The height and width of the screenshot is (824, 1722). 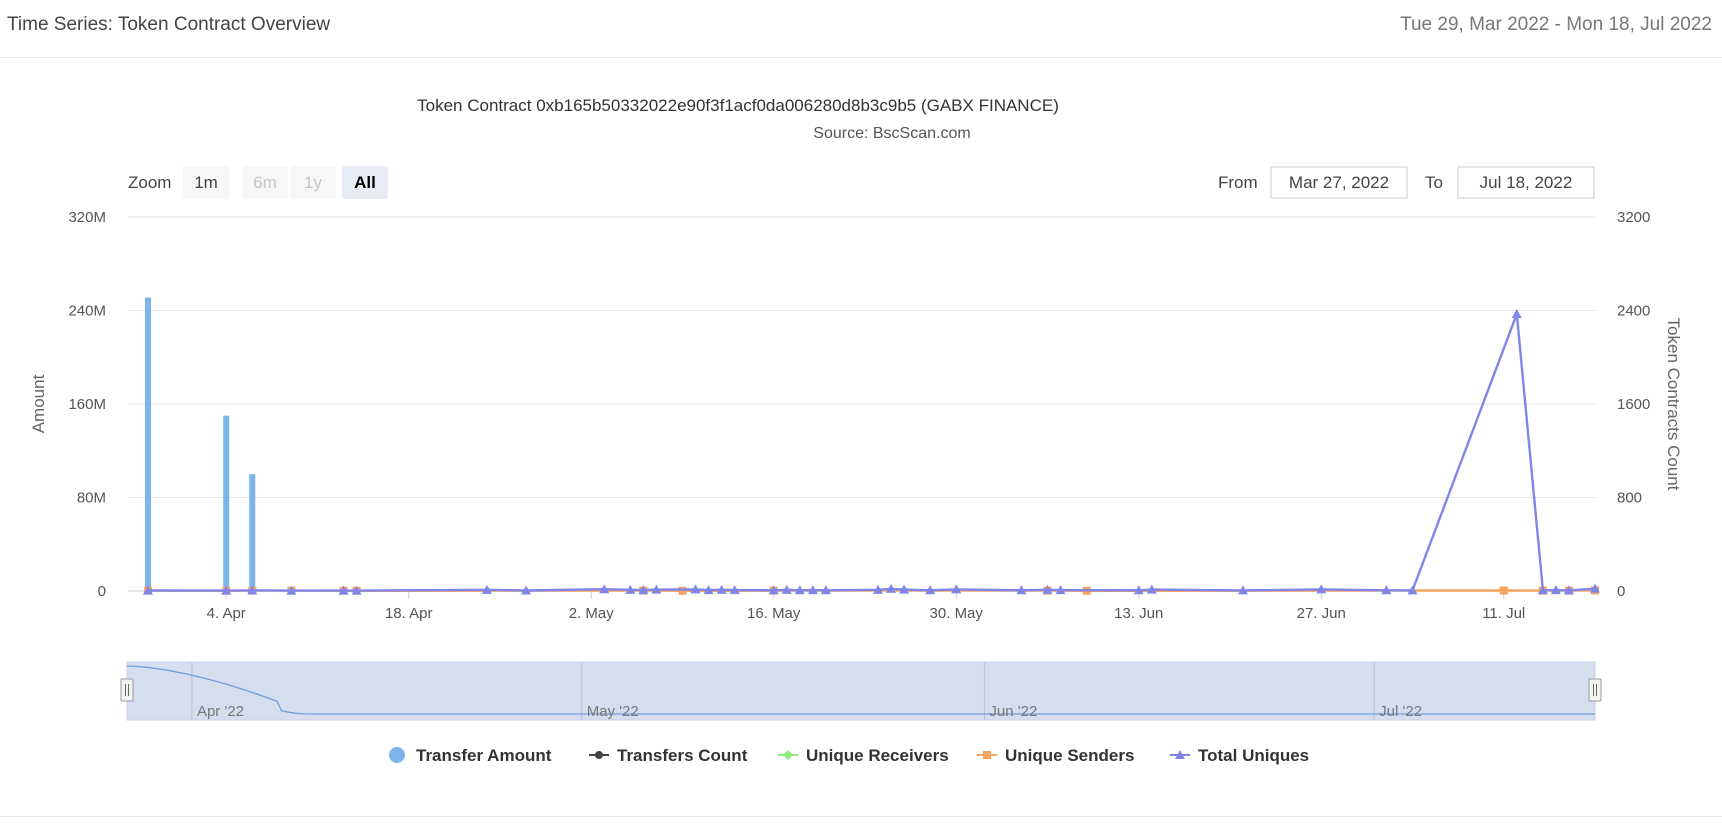 I want to click on legend-label: Unique Receivers, so click(x=877, y=755).